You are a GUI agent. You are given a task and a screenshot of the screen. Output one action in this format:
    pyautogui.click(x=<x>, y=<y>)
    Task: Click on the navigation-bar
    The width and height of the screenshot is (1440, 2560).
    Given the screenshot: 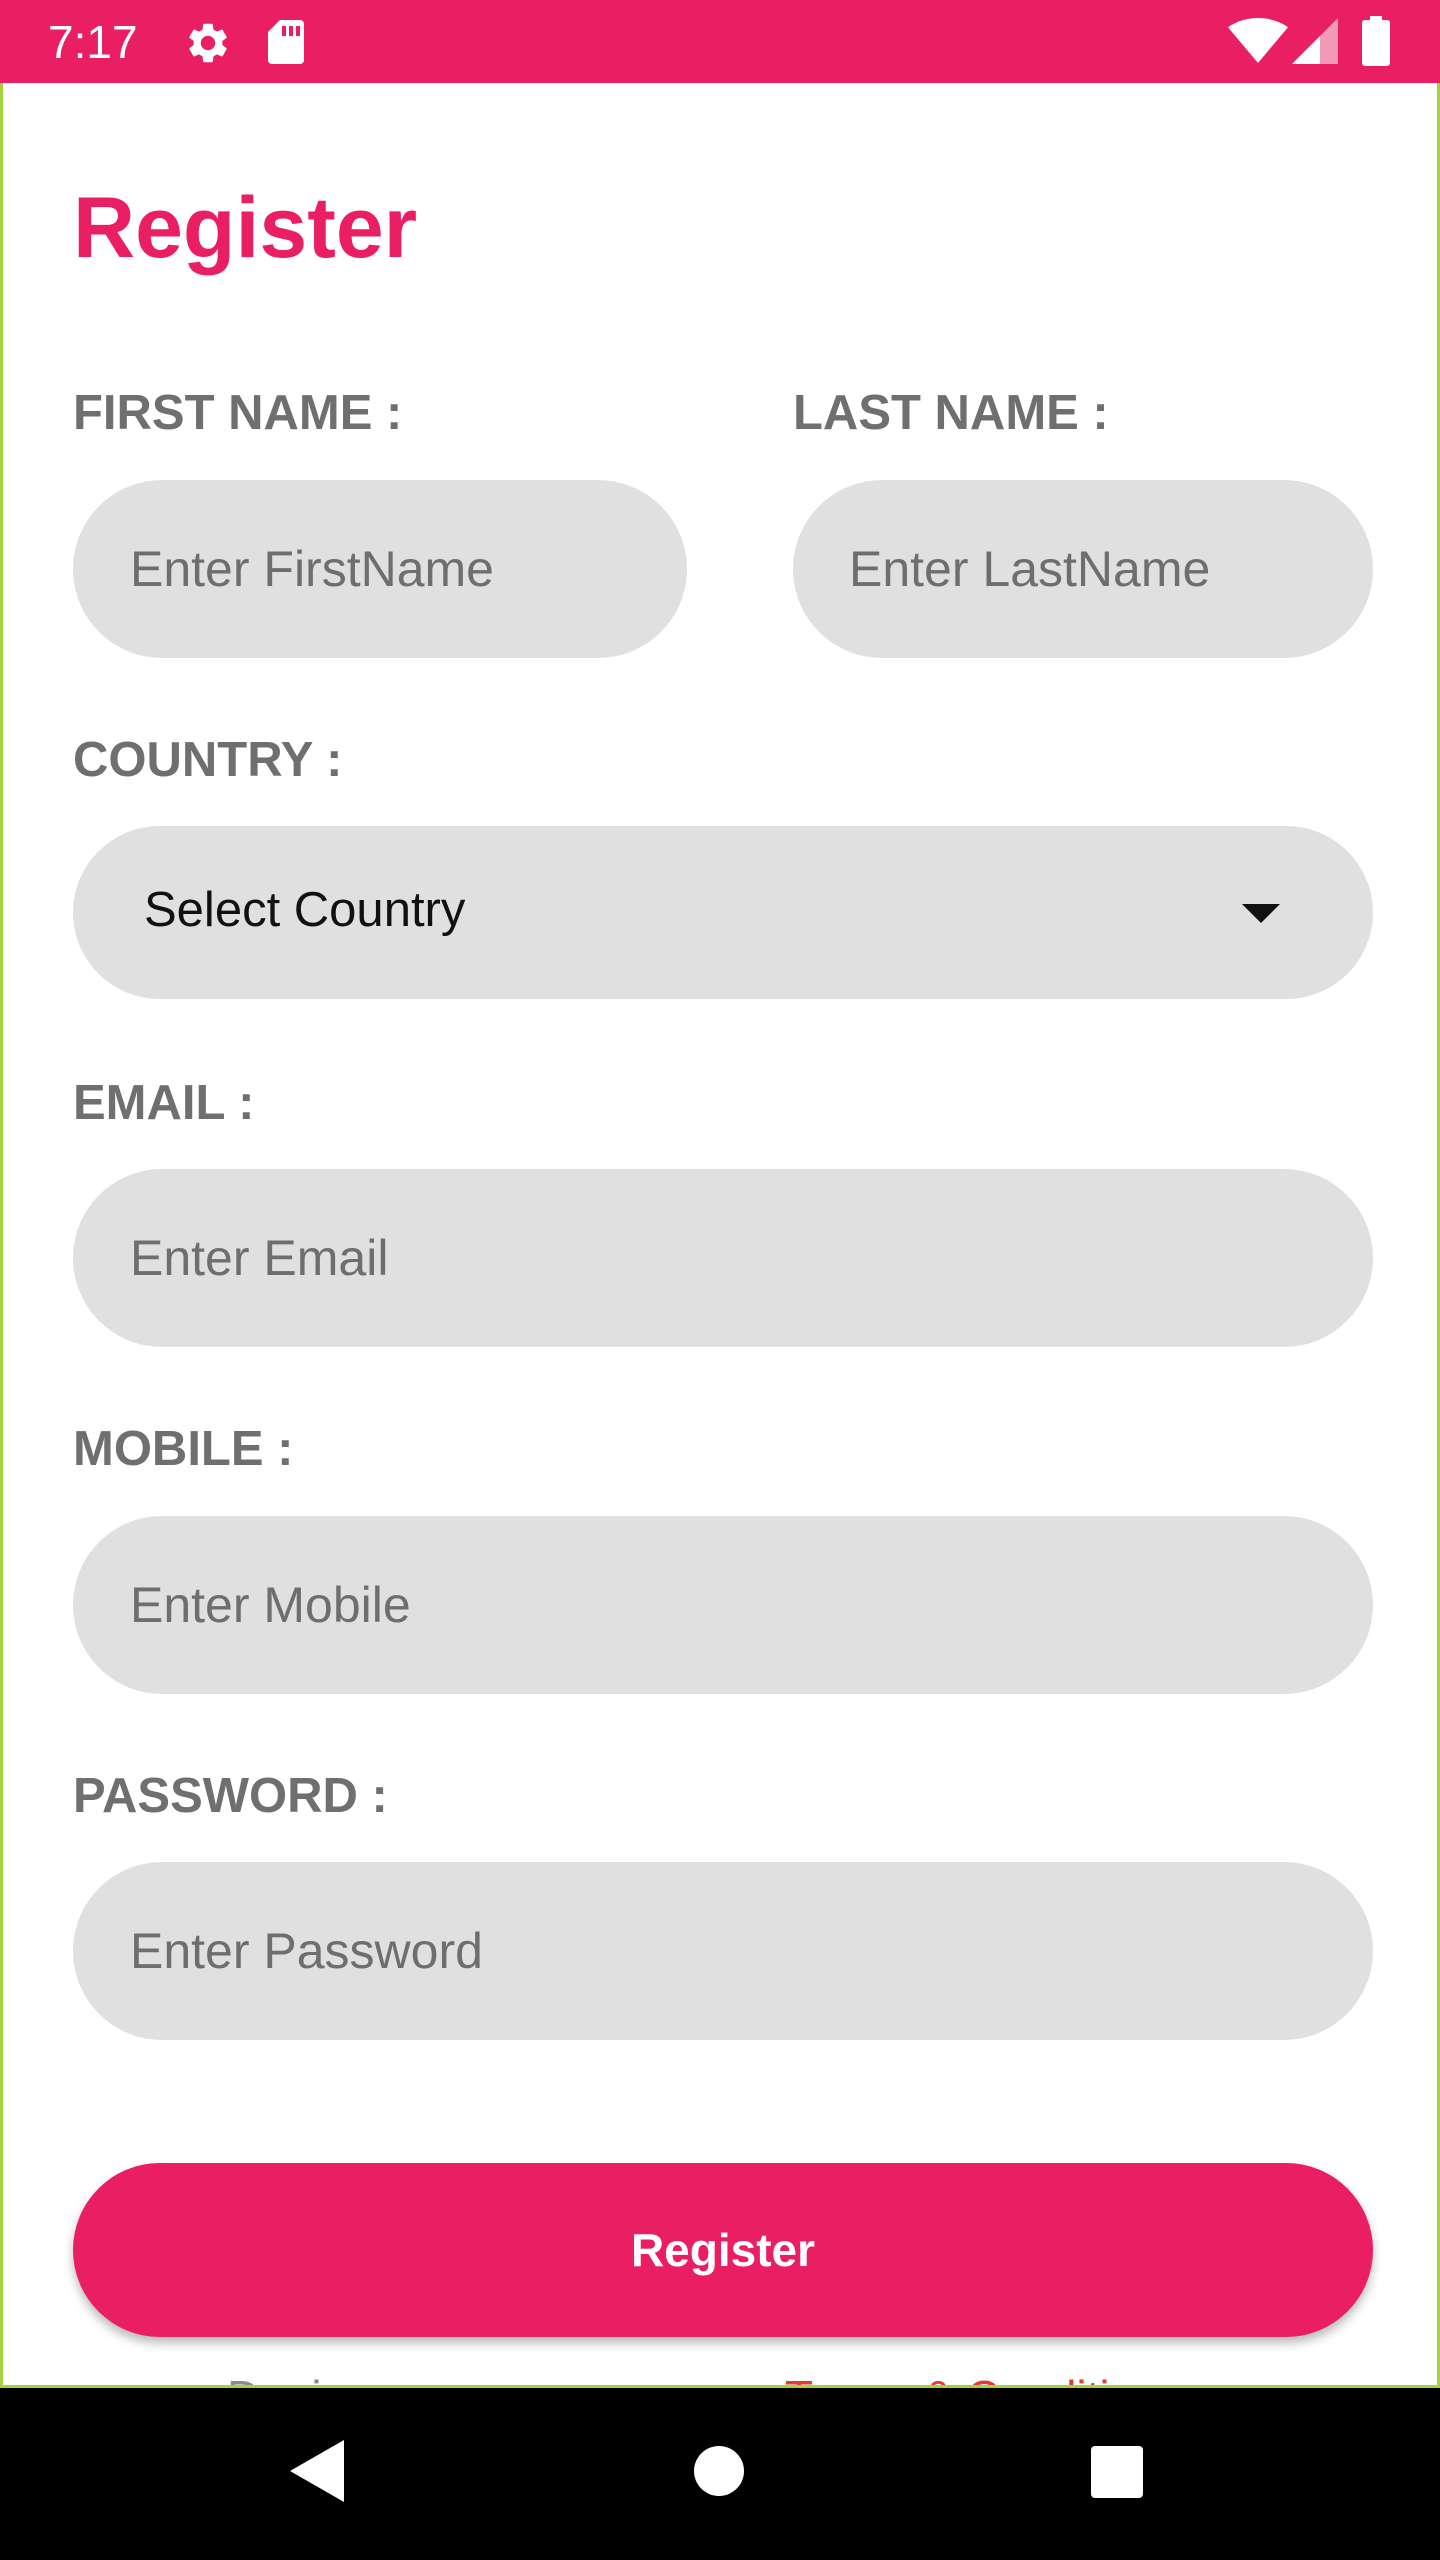 What is the action you would take?
    pyautogui.click(x=720, y=2474)
    